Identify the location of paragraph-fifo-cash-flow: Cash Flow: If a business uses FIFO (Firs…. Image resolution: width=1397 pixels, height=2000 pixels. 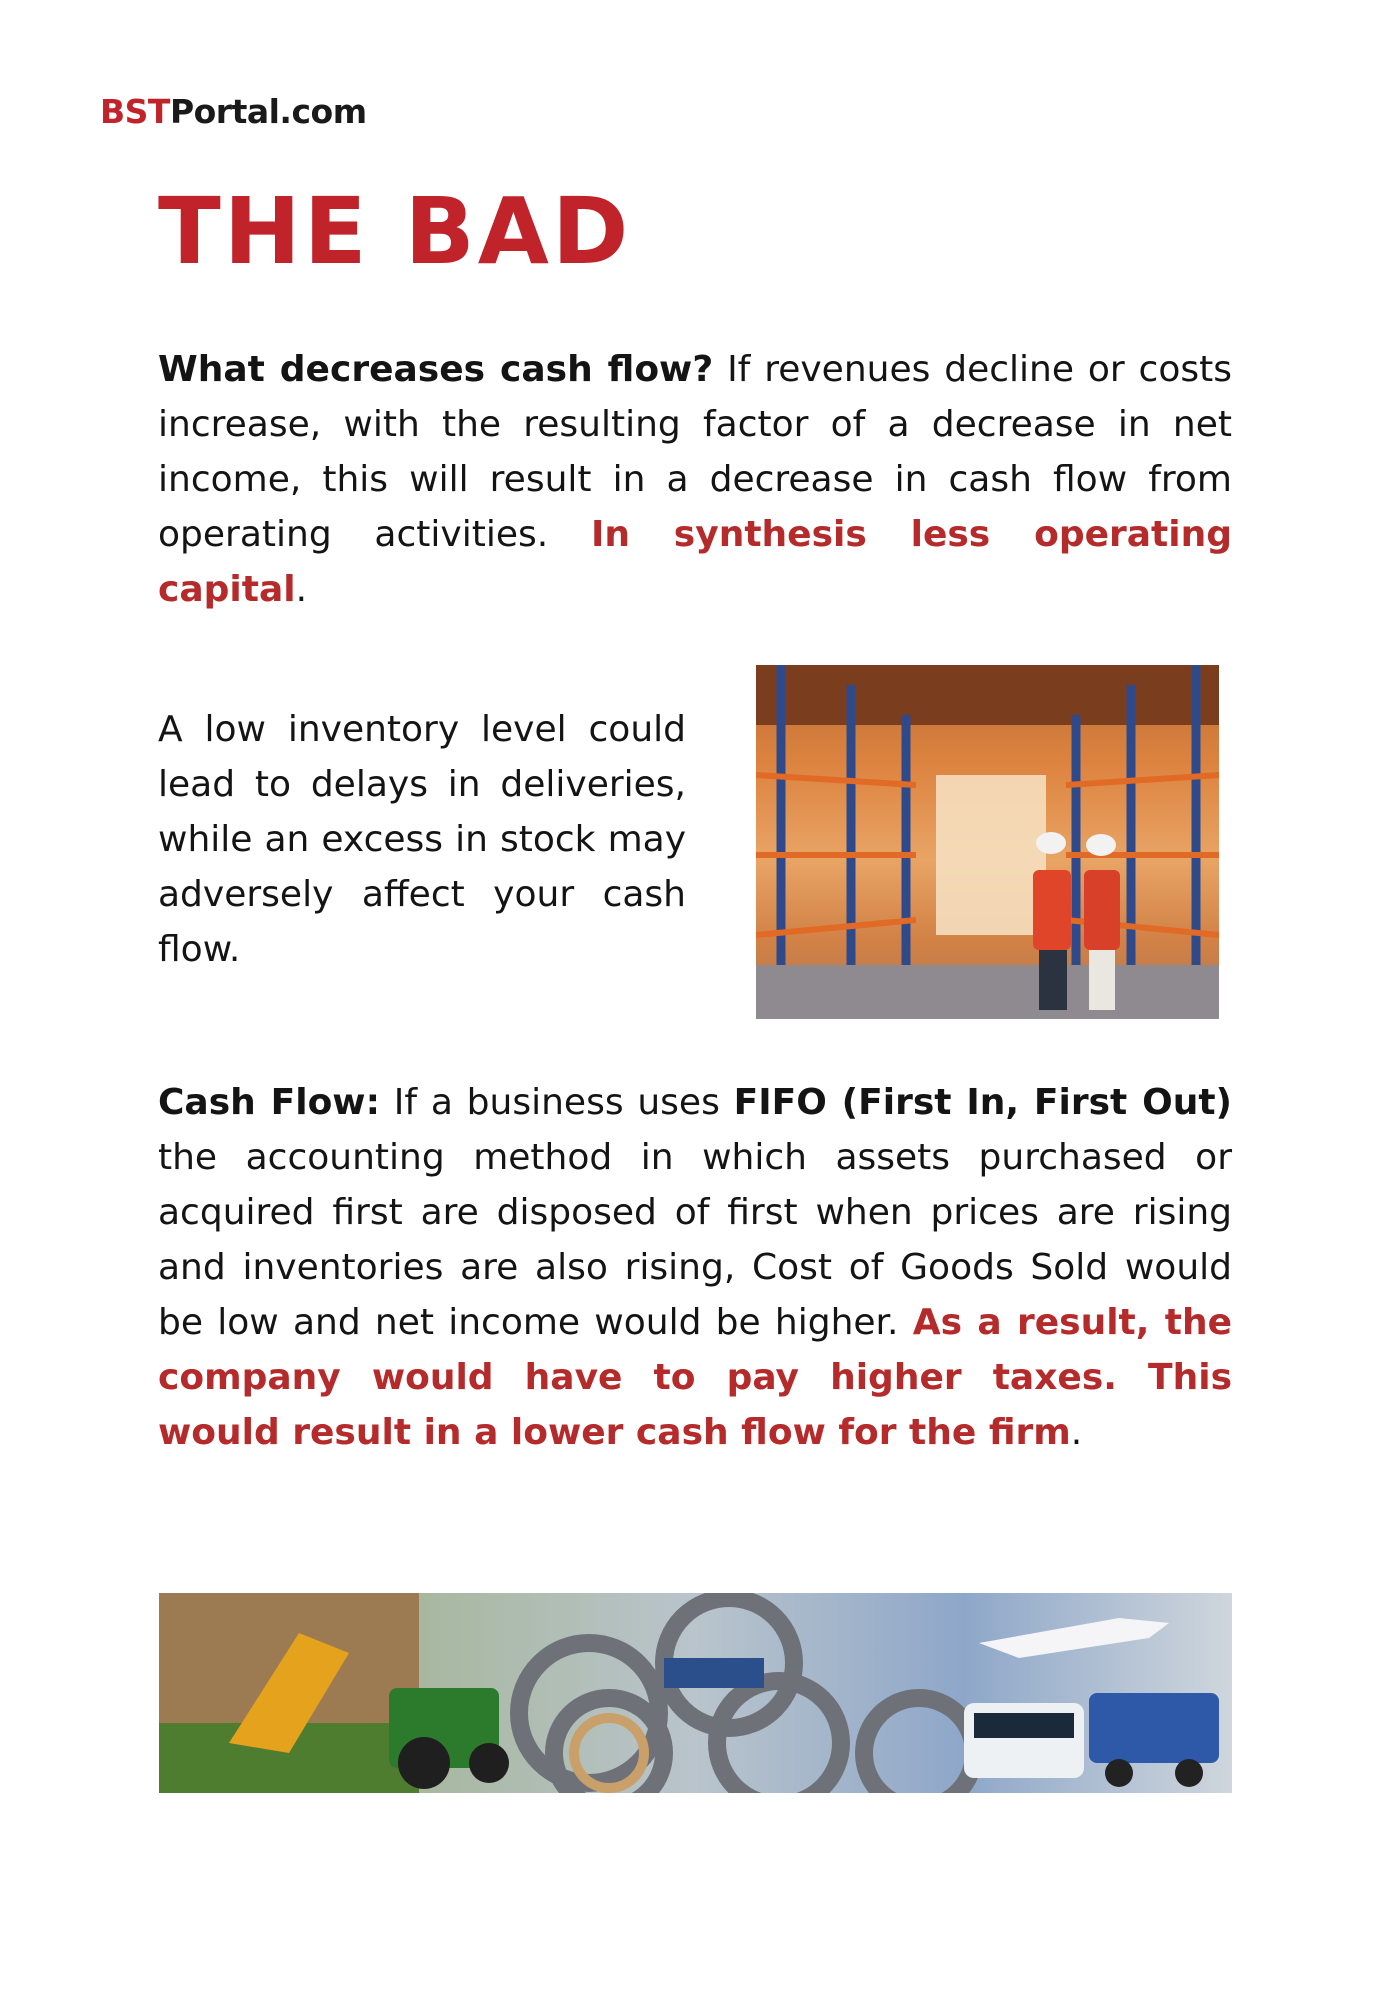
(695, 1267).